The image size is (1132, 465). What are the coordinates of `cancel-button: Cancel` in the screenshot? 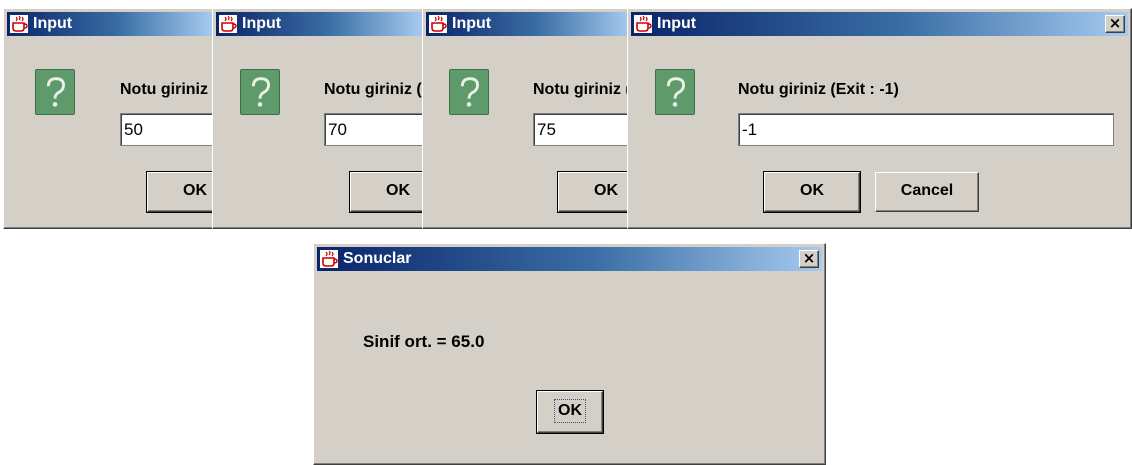 It's located at (927, 192).